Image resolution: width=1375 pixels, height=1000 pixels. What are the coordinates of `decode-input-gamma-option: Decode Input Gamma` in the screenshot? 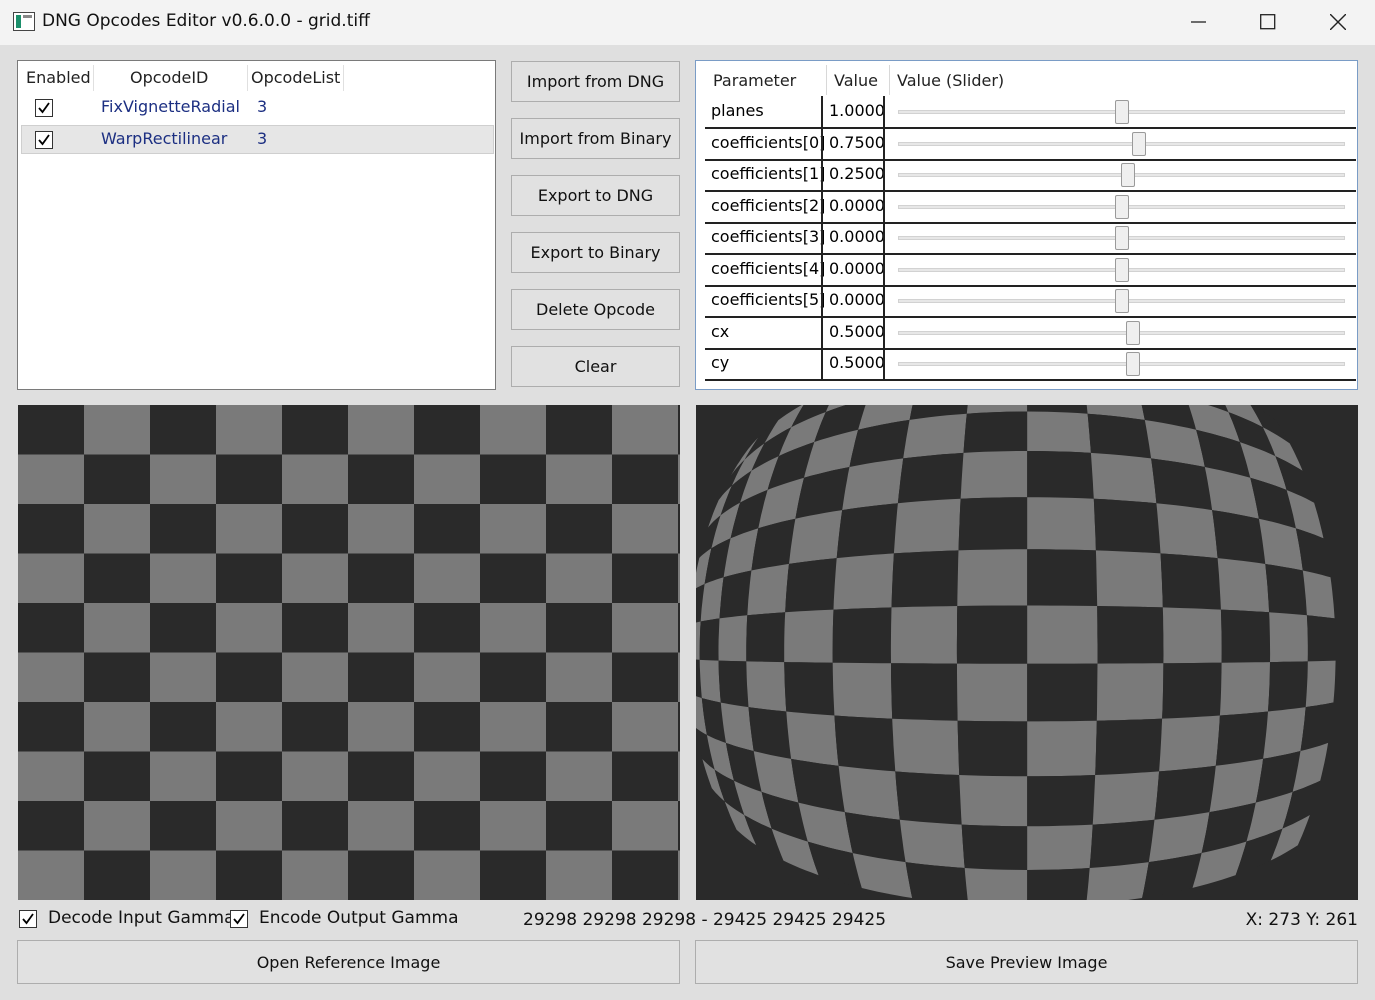 It's located at (127, 919).